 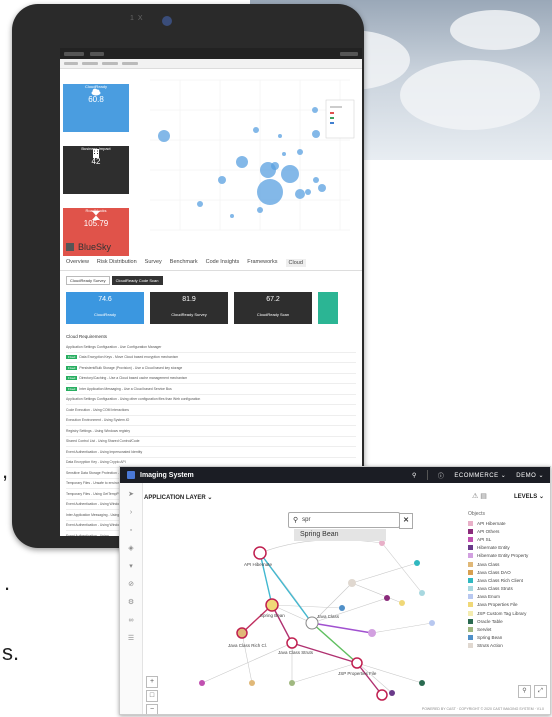 What do you see at coordinates (498, 646) in the screenshot?
I see `legend-item: Struts Action` at bounding box center [498, 646].